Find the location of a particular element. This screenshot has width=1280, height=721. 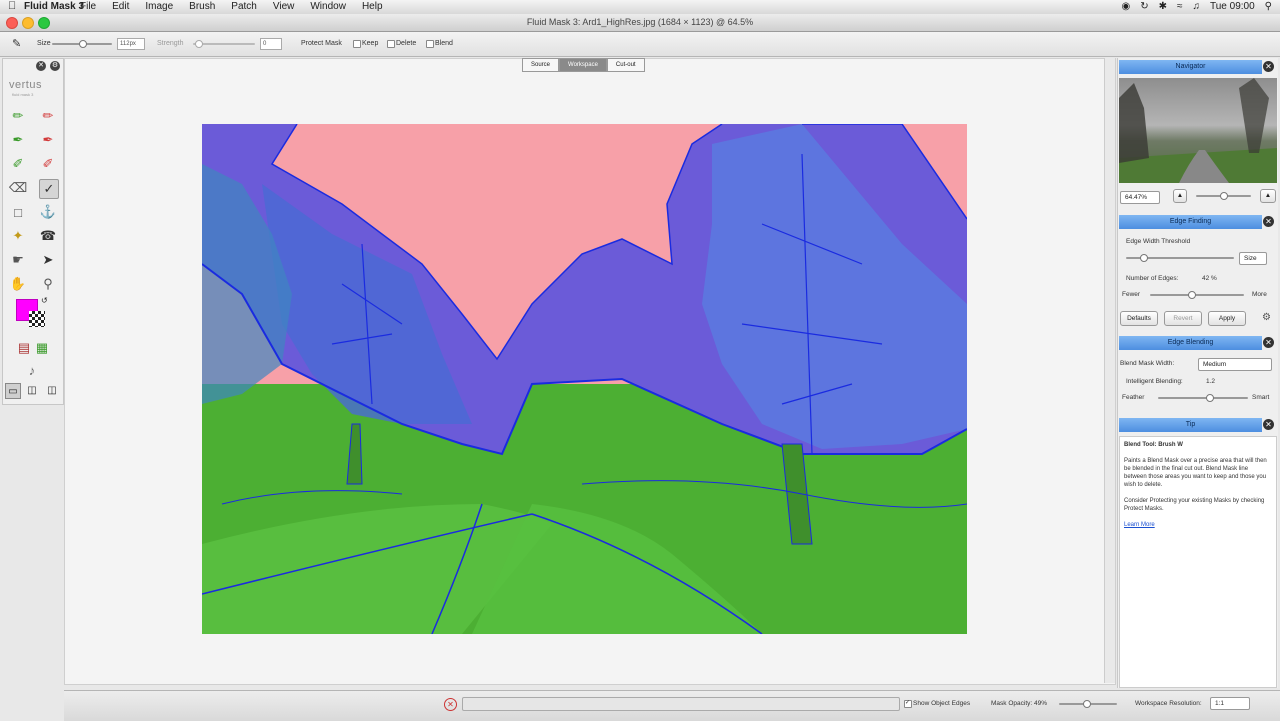

image-view-toggle: ▤ is located at coordinates (24, 348).